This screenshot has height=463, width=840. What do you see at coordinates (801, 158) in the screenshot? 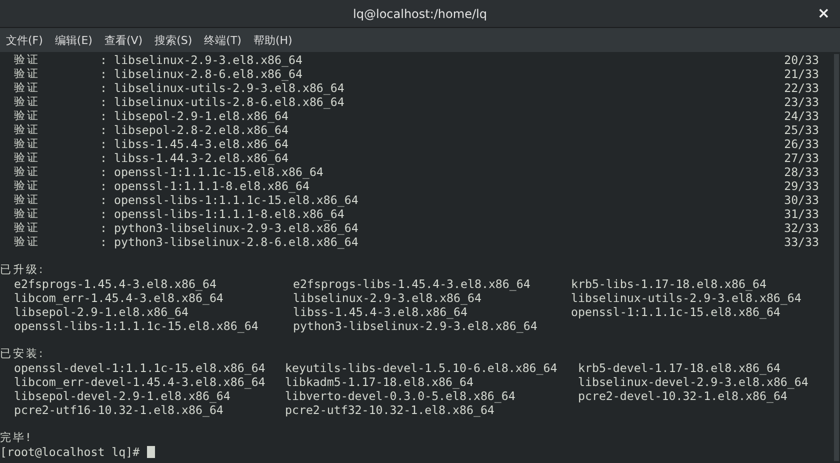
I see `terminal-text: 27/33` at bounding box center [801, 158].